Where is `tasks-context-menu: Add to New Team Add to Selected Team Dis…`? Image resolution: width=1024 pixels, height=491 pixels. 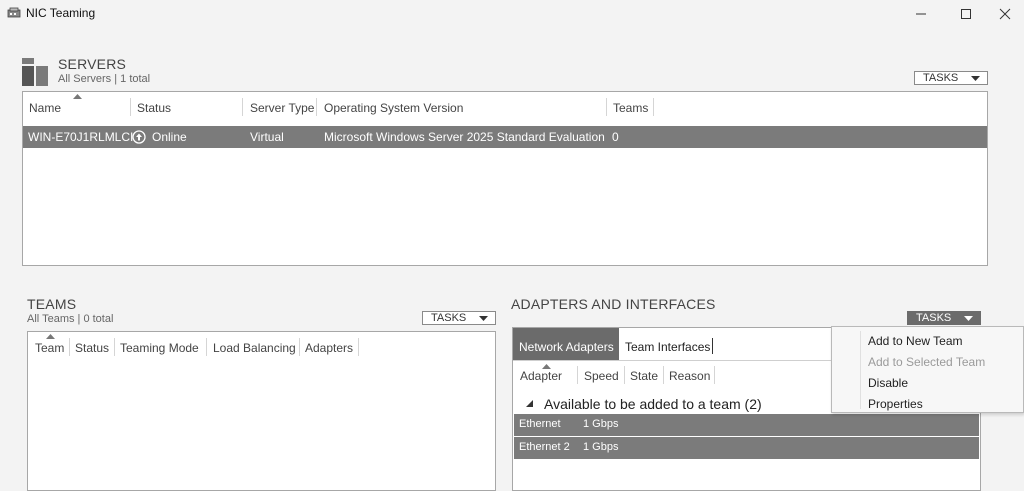 tasks-context-menu: Add to New Team Add to Selected Team Dis… is located at coordinates (927, 369).